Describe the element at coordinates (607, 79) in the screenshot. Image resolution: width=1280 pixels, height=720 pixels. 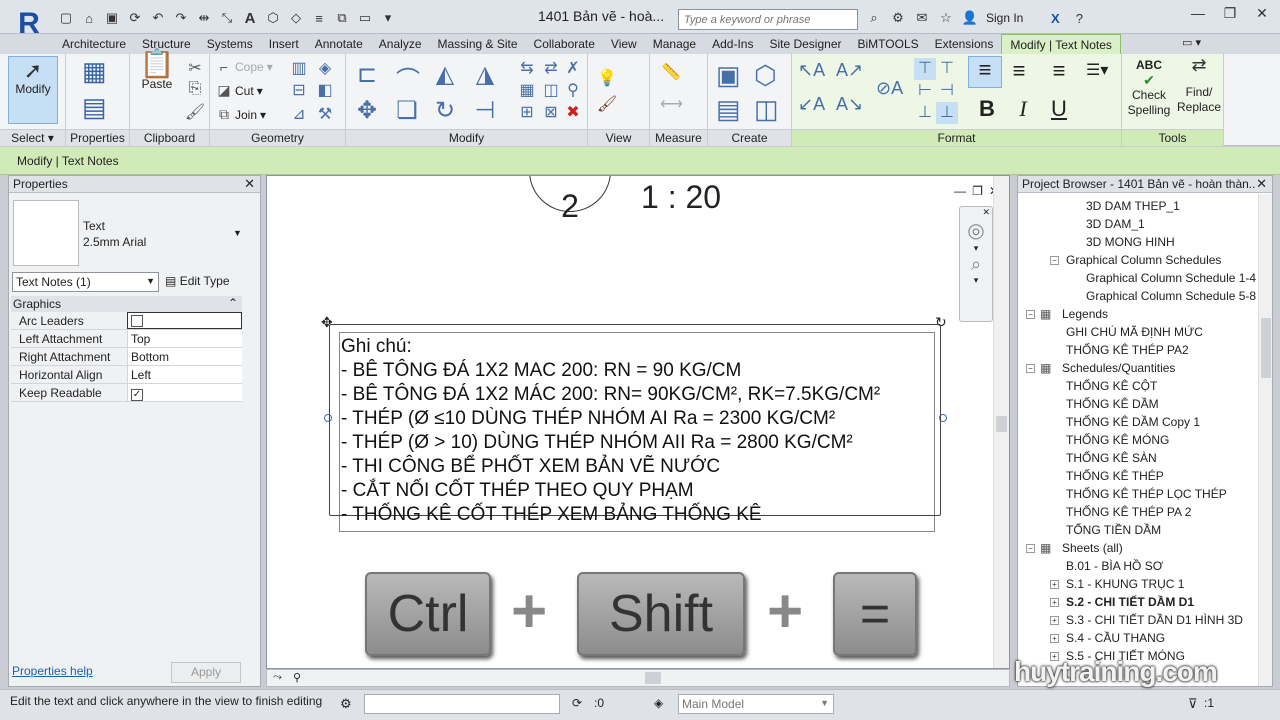
I see `hide-bulb-icon: 💡` at that location.